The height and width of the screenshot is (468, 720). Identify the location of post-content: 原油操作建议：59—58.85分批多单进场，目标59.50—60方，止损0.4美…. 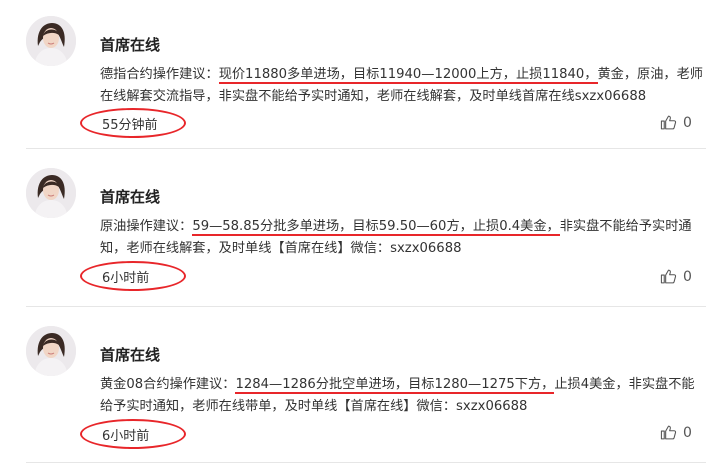
(402, 238).